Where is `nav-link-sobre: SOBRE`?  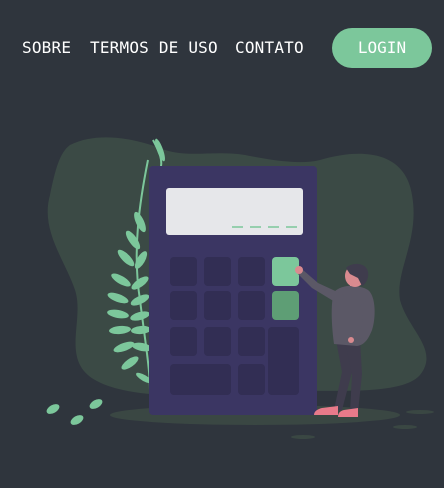
nav-link-sobre: SOBRE is located at coordinates (46, 48).